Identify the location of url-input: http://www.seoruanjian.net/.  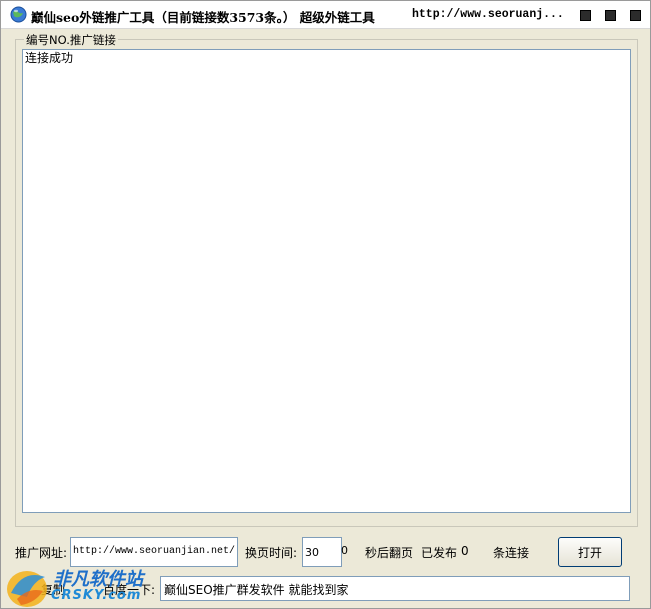
(154, 552).